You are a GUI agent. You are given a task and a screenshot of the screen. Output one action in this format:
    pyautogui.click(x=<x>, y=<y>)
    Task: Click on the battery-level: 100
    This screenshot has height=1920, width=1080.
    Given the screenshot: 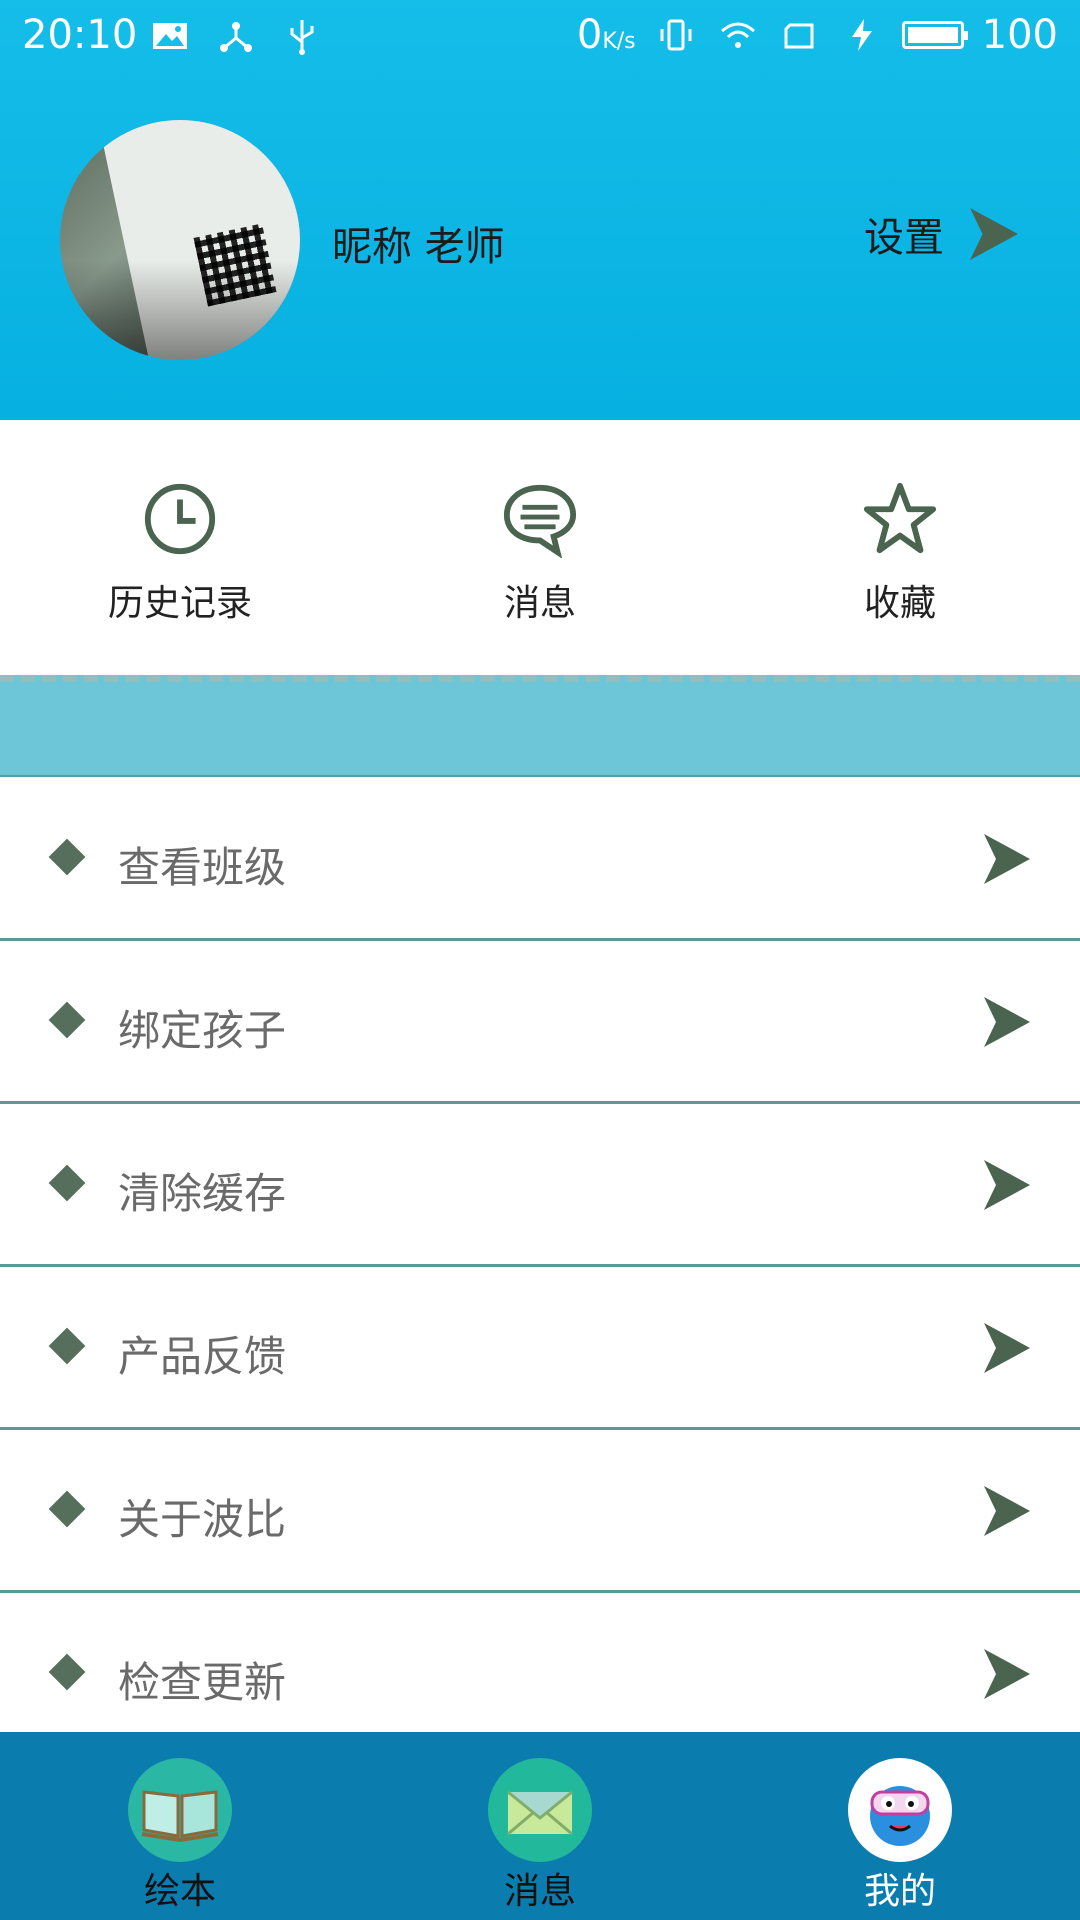 What is the action you would take?
    pyautogui.click(x=1019, y=35)
    